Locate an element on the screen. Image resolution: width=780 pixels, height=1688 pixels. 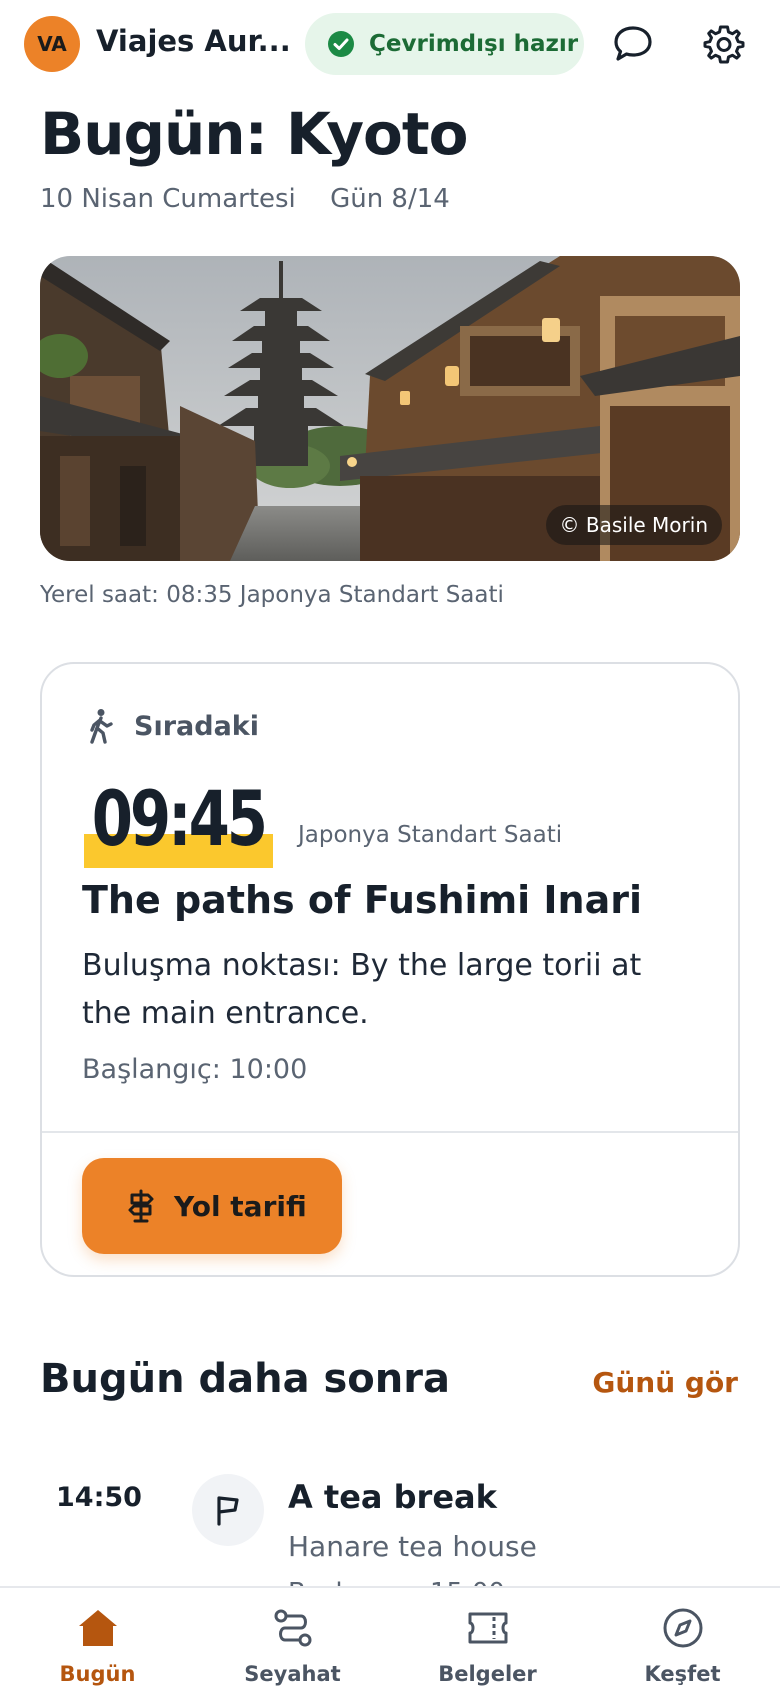
date-line: 10 Nisan Cumartesi Gün 8/14 is located at coordinates (245, 199).